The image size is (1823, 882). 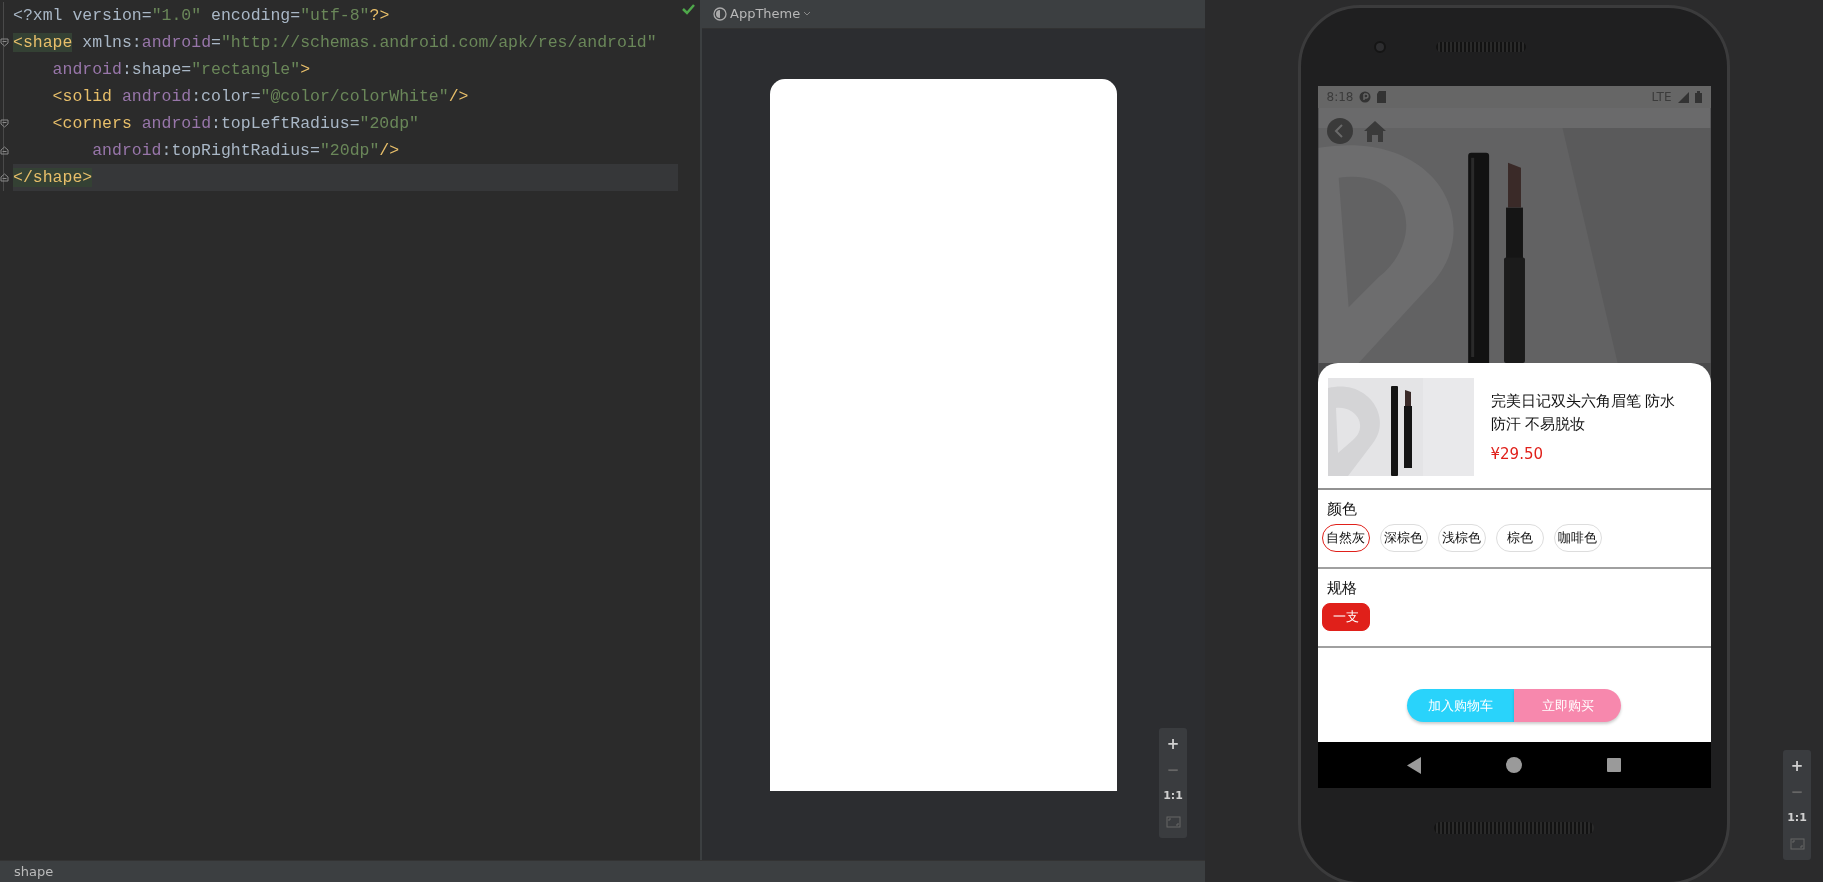 I want to click on sd-card-icon, so click(x=1382, y=97).